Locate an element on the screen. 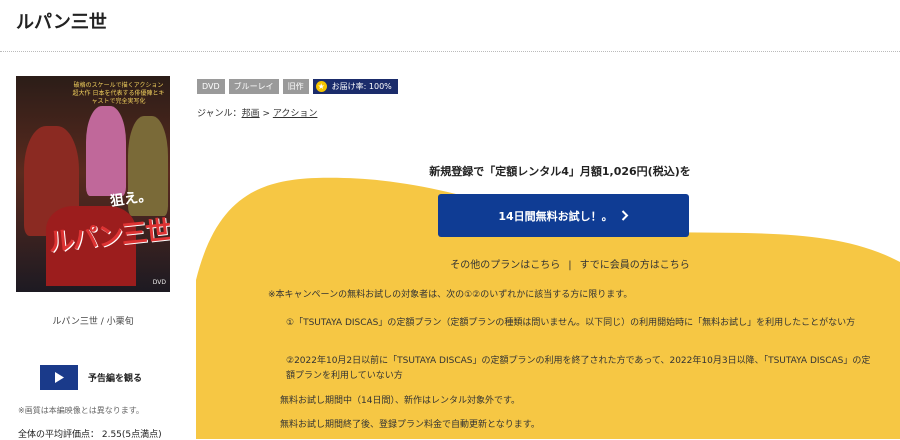 The width and height of the screenshot is (900, 440). badge-bluray: ブルーレイ is located at coordinates (253, 86).